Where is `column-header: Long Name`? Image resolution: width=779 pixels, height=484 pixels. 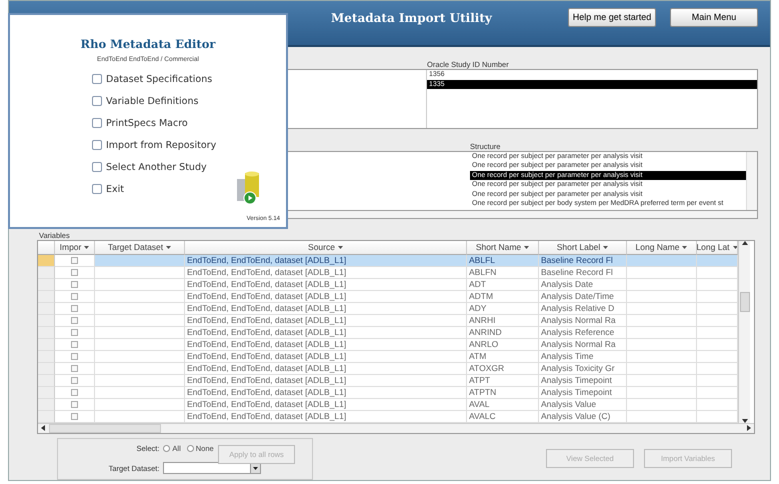 column-header: Long Name is located at coordinates (662, 247).